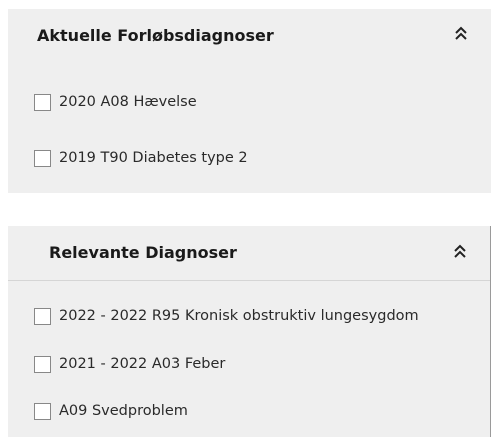 The width and height of the screenshot is (491, 437). I want to click on diagnosis-label: 2021 - 2022 A03 Feber, so click(142, 364).